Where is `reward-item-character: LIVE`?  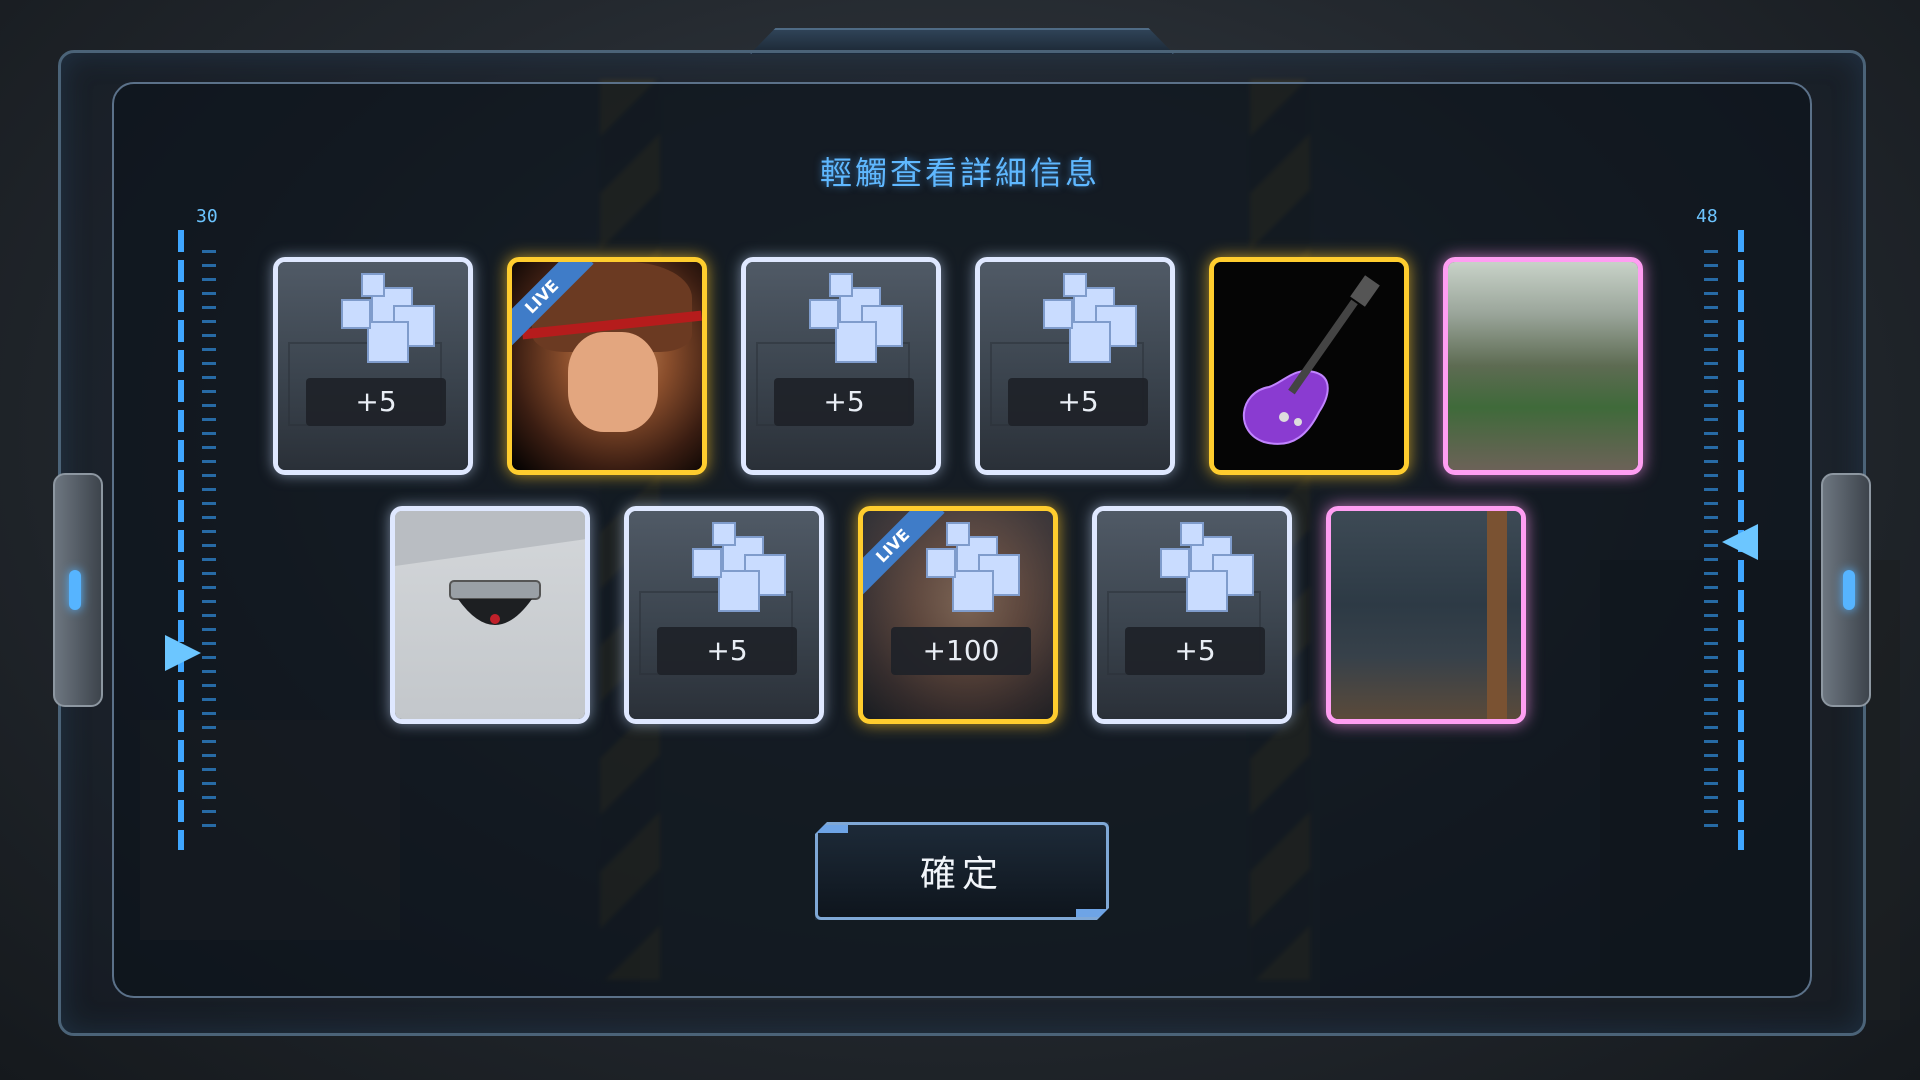 reward-item-character: LIVE is located at coordinates (607, 366).